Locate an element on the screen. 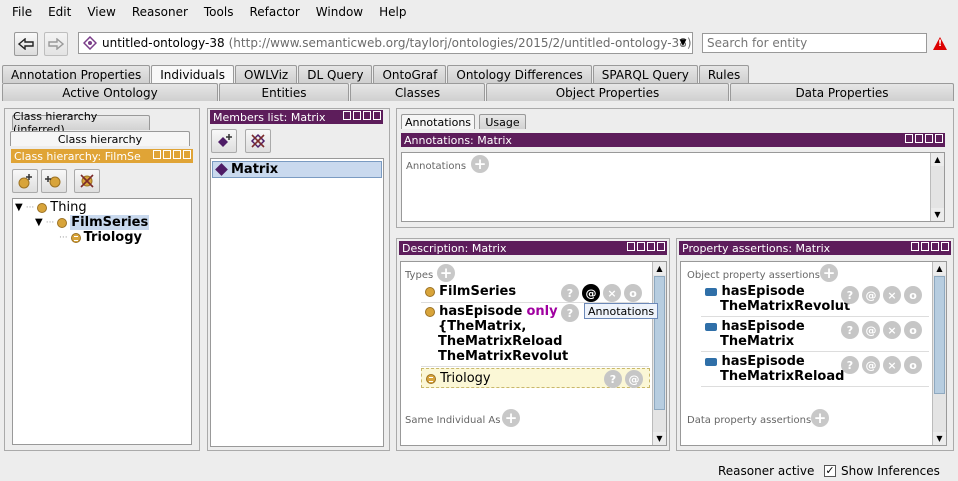 The height and width of the screenshot is (481, 958). menu-help: Help is located at coordinates (392, 12).